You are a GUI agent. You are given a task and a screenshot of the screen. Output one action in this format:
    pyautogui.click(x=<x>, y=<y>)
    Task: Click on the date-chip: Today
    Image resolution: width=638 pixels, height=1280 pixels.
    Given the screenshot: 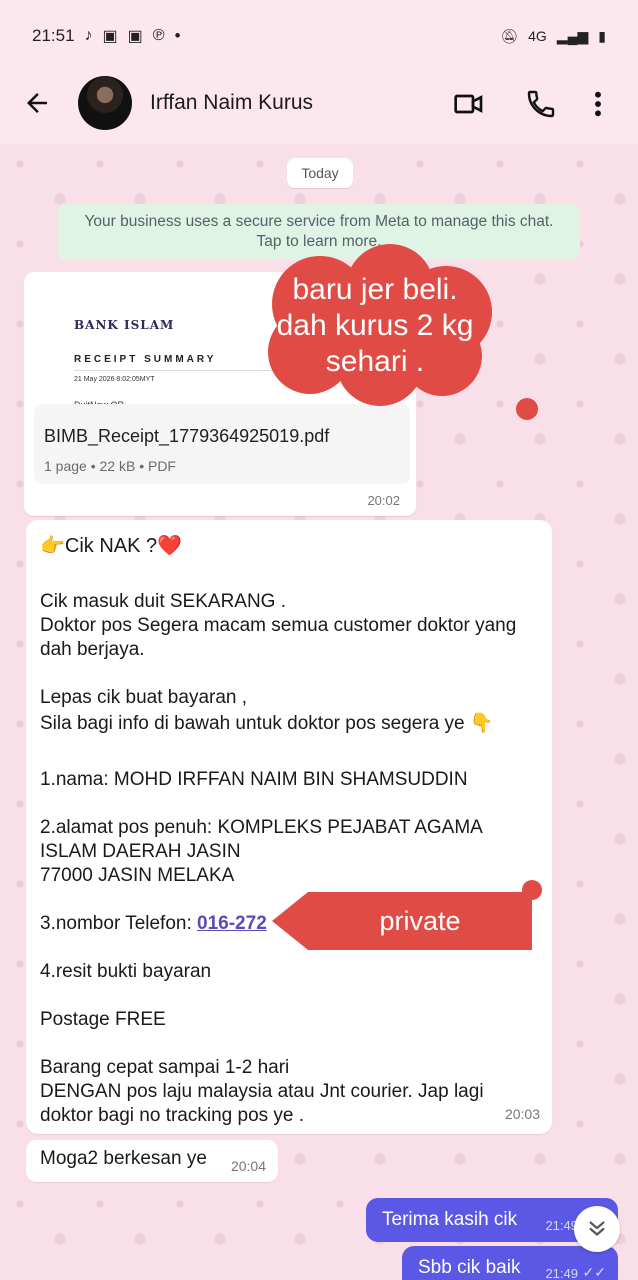 What is the action you would take?
    pyautogui.click(x=320, y=173)
    